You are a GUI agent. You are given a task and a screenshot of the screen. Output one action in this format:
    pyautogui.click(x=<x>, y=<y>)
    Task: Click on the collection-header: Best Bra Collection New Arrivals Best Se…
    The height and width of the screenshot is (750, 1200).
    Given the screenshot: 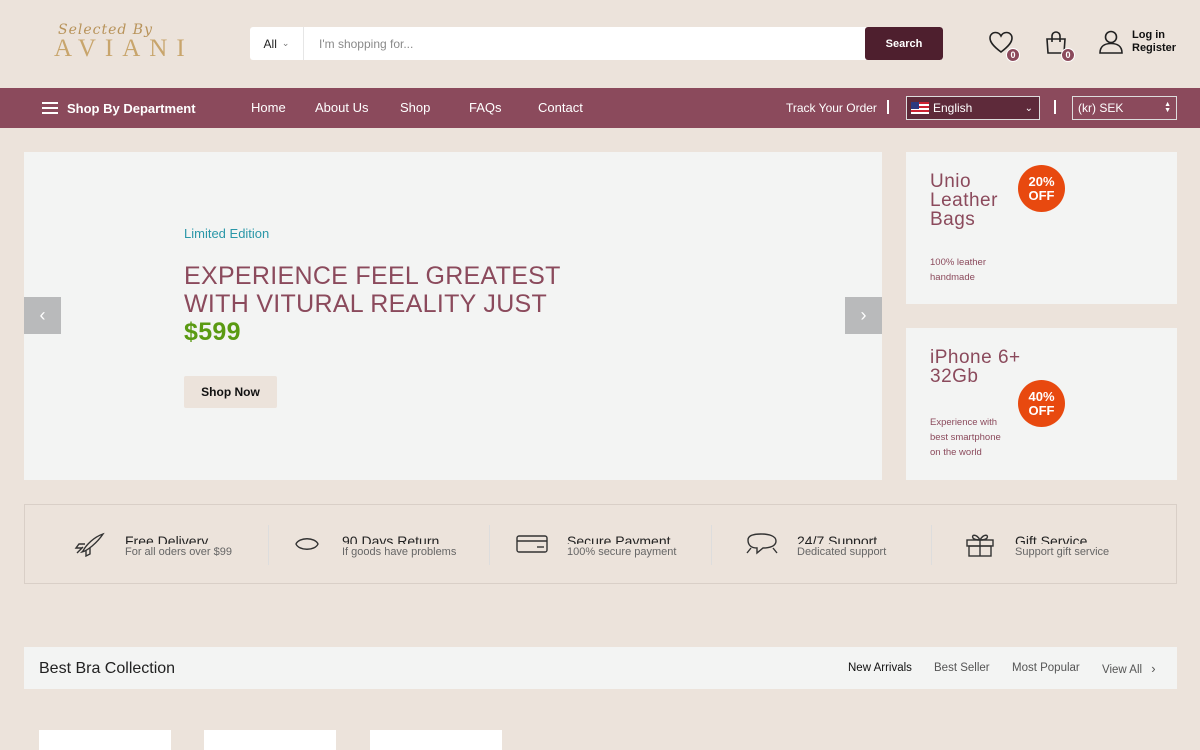 What is the action you would take?
    pyautogui.click(x=600, y=668)
    